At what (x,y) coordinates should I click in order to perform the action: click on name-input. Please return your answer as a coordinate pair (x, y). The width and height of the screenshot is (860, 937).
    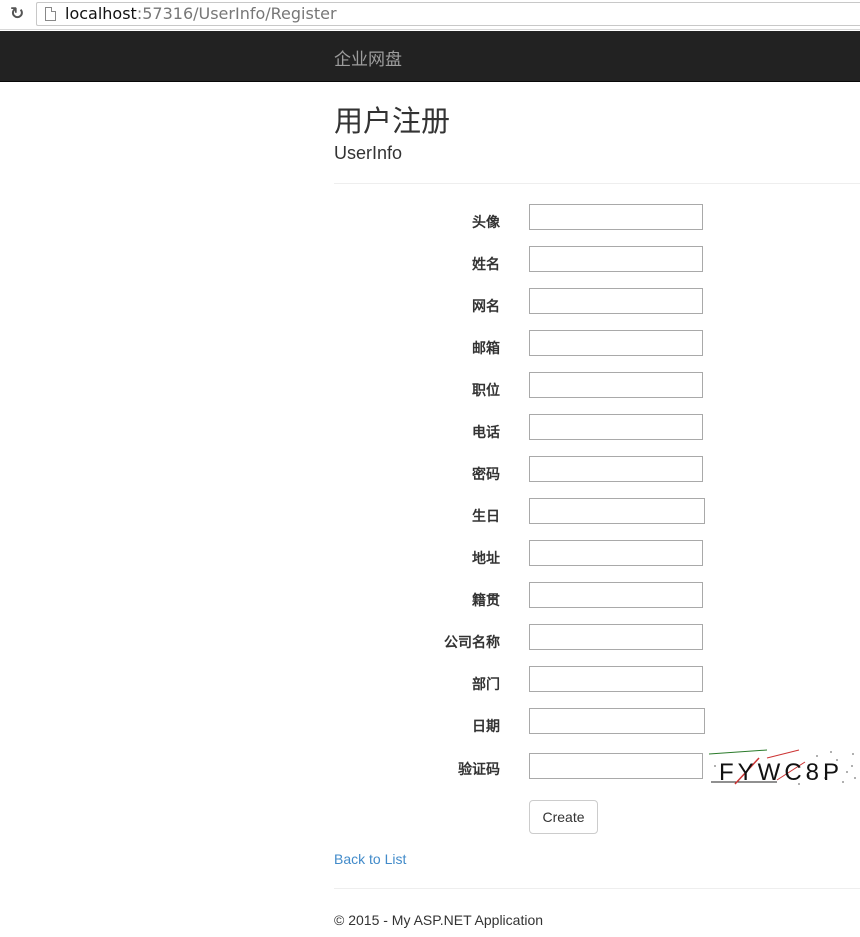
    Looking at the image, I should click on (616, 259).